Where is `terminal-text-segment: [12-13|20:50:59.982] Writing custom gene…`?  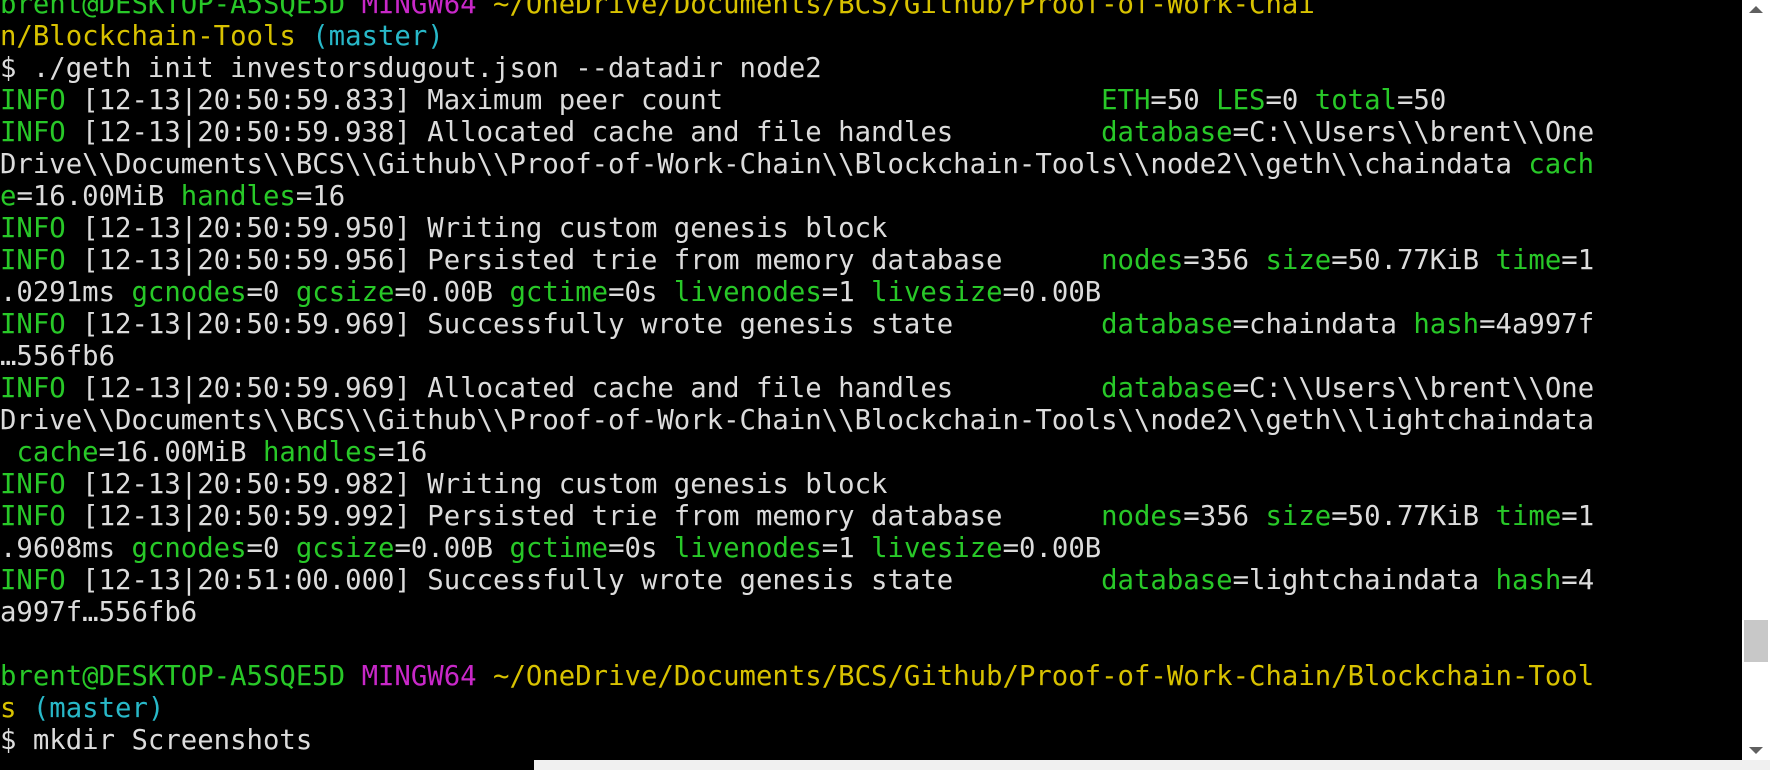 terminal-text-segment: [12-13|20:50:59.982] Writing custom gene… is located at coordinates (476, 484).